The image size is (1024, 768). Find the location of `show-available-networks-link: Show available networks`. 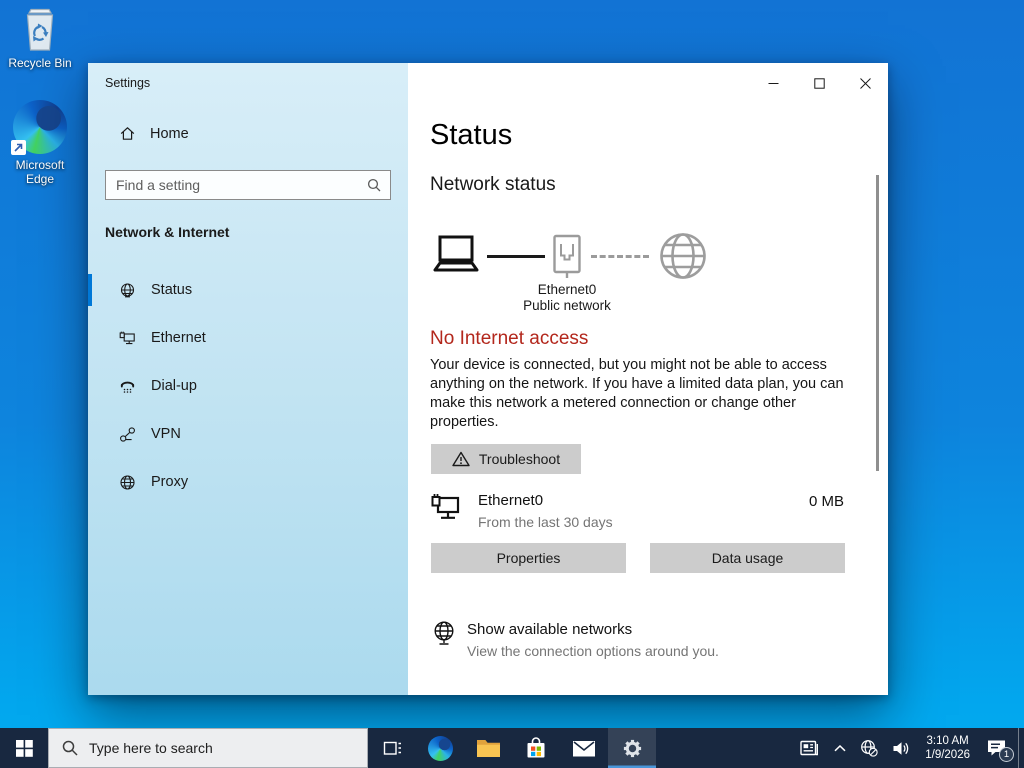

show-available-networks-link: Show available networks is located at coordinates (549, 629).